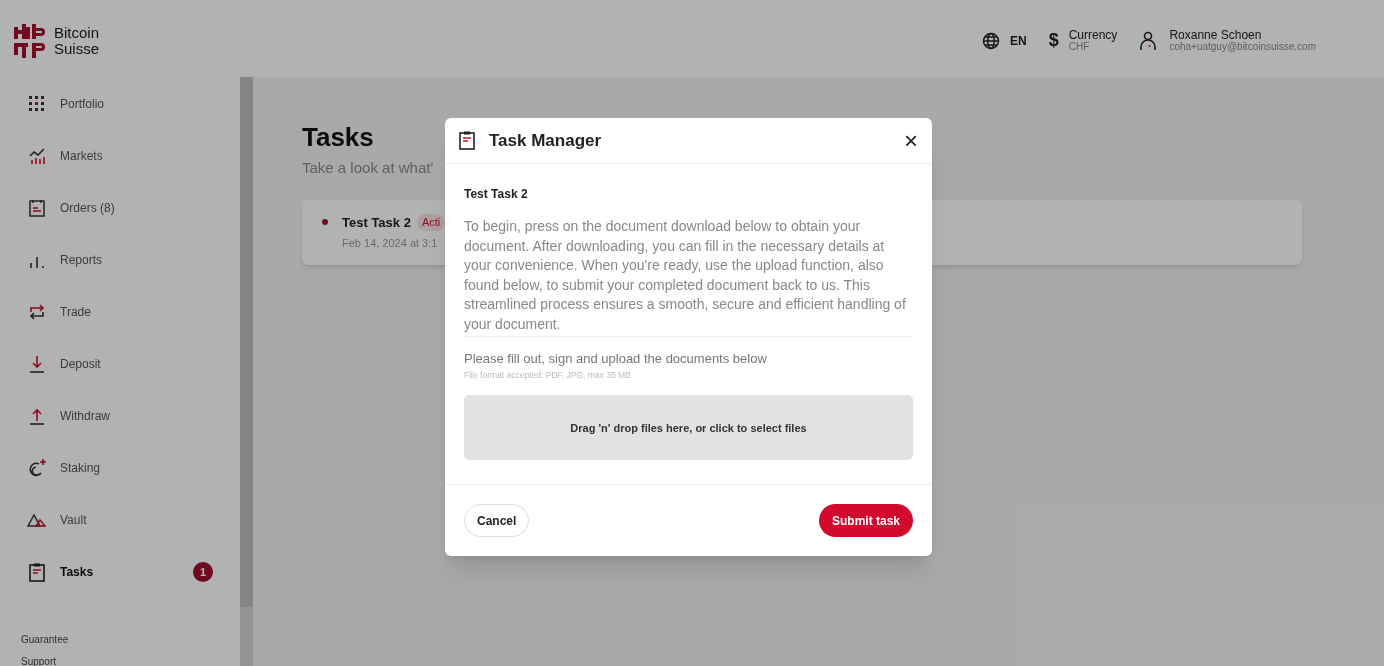 The image size is (1384, 666). I want to click on page-subtitle: Take a look at what', so click(368, 168).